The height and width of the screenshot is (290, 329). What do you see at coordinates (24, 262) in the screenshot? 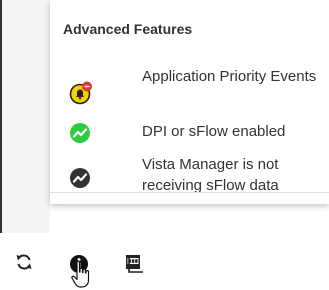
I see `refresh-icon` at bounding box center [24, 262].